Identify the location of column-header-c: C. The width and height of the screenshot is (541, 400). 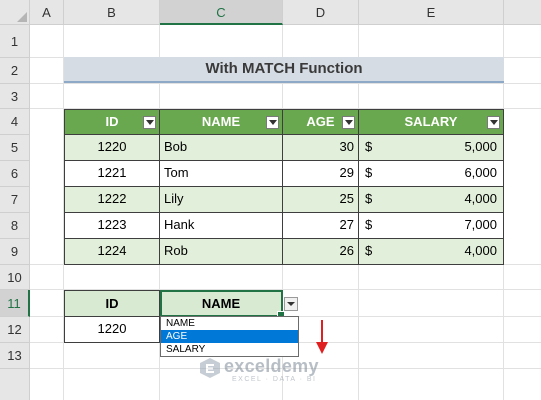
(221, 12).